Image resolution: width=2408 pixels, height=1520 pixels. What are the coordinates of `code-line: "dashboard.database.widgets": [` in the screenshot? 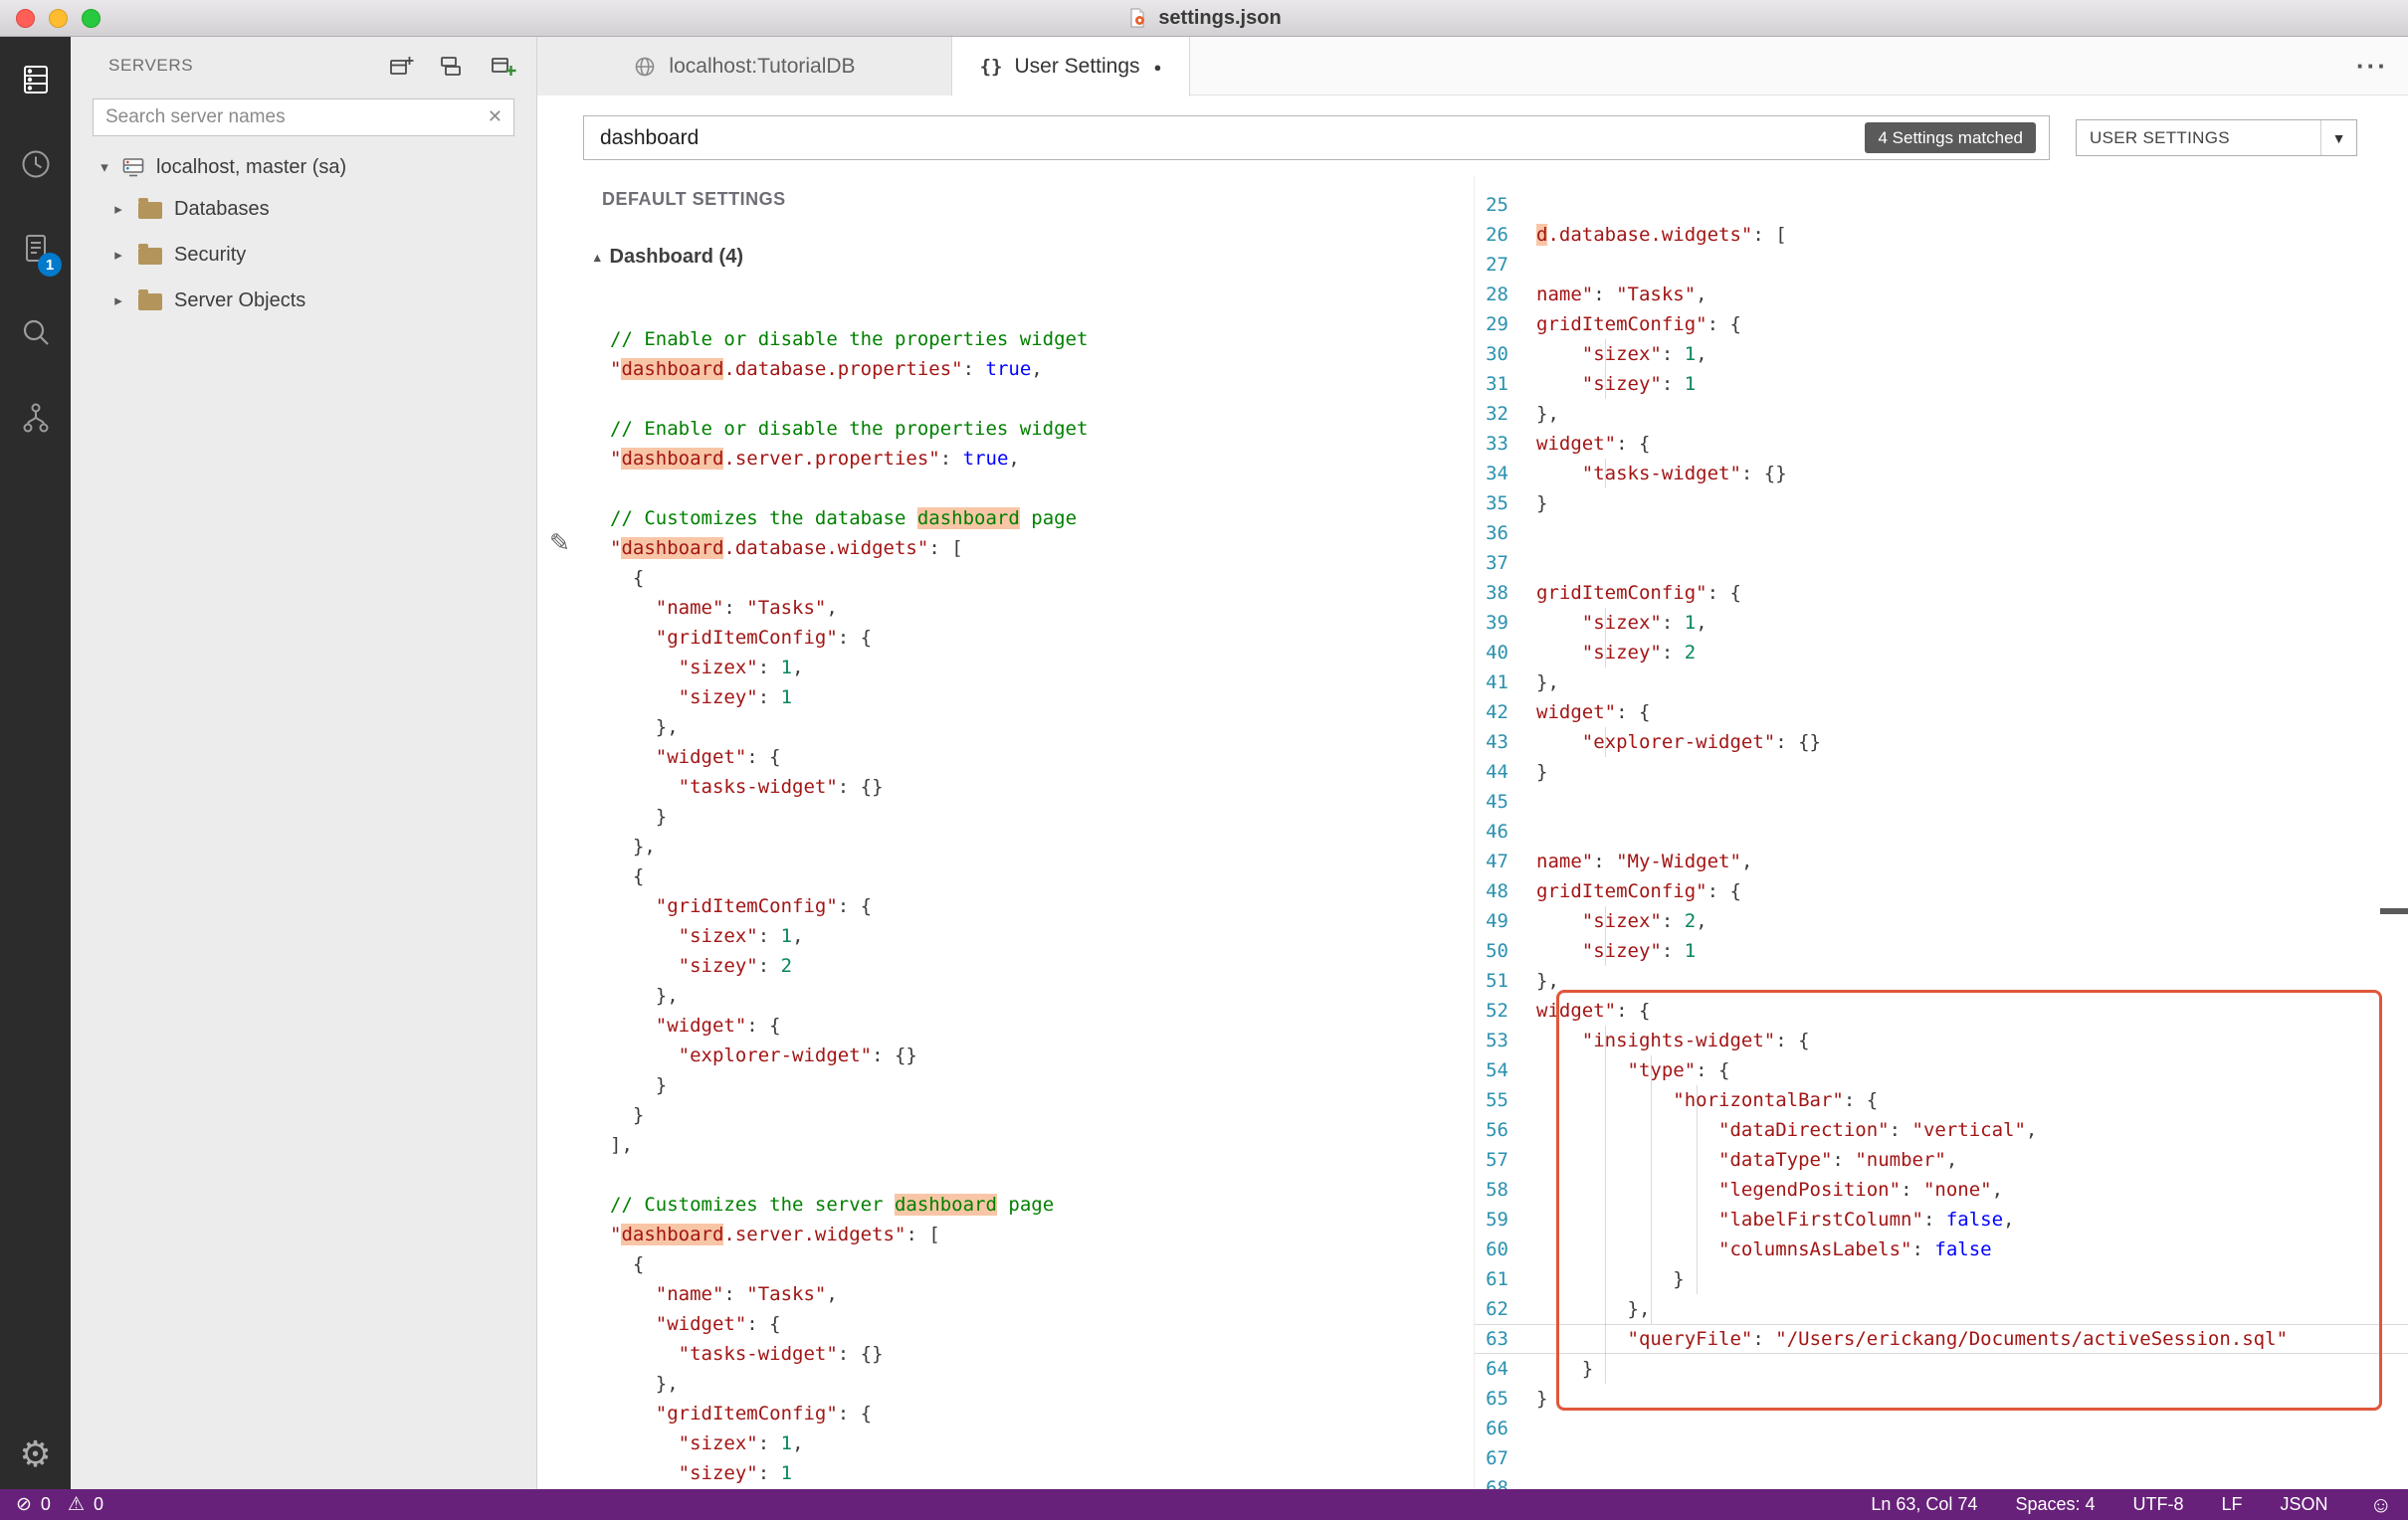 It's located at (1005, 548).